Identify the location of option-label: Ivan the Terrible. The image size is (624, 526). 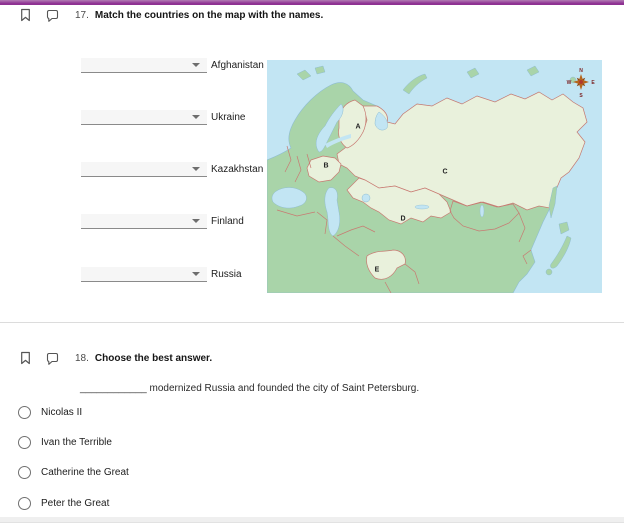
(76, 442).